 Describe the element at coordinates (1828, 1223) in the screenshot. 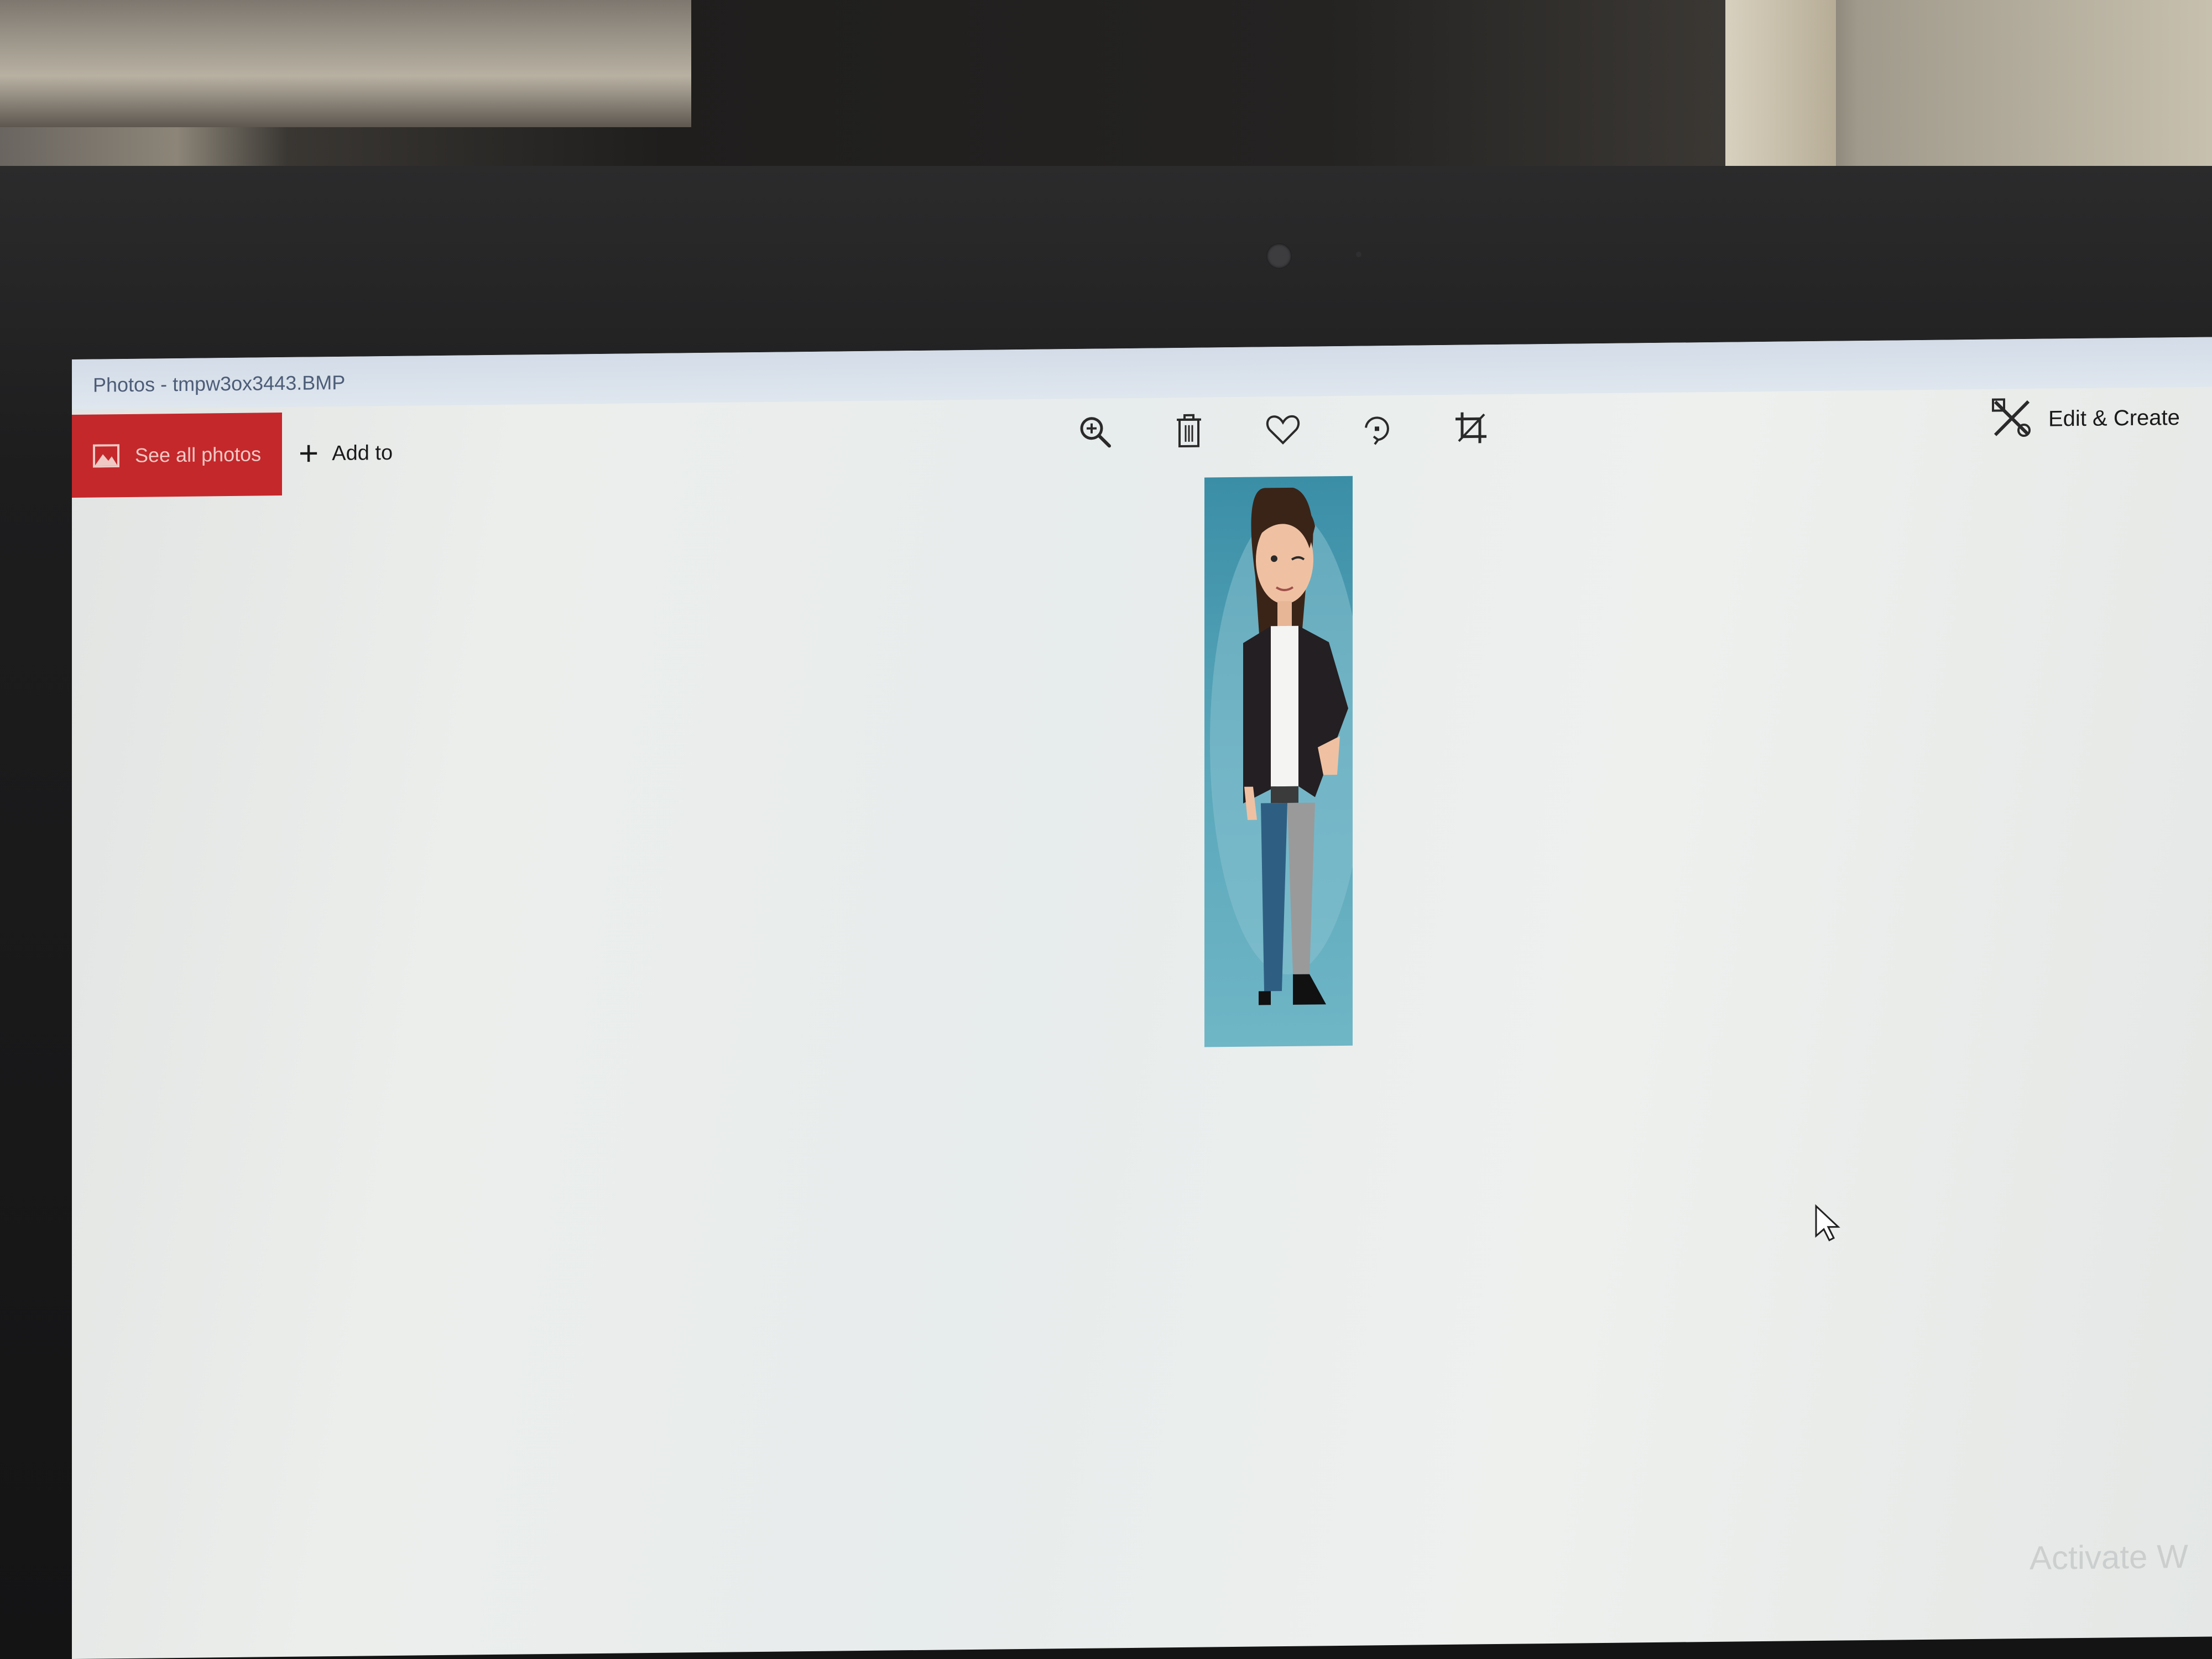

I see `mouse-cursor-icon` at that location.